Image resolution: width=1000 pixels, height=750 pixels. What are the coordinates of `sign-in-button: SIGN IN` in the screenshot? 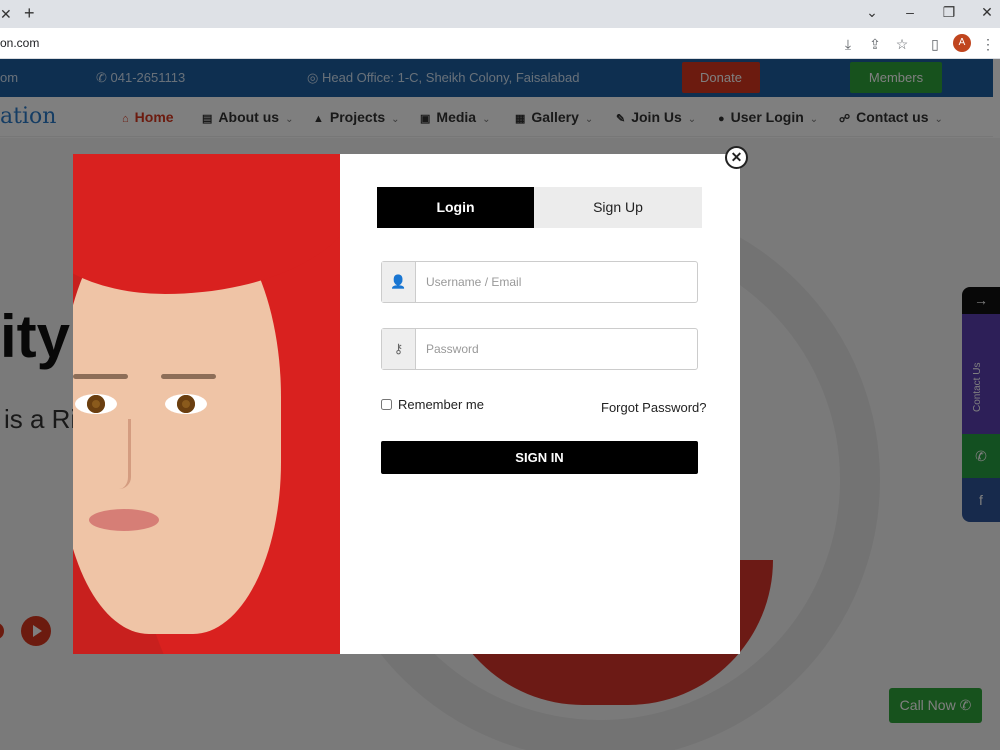 It's located at (539, 457).